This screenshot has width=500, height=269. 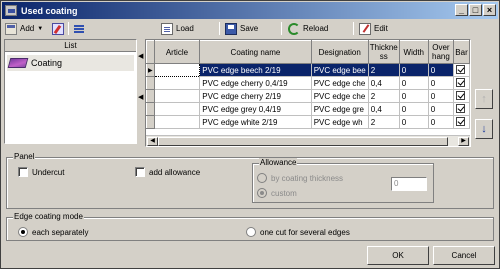 I want to click on scroll-left-icon: ◀, so click(x=152, y=141).